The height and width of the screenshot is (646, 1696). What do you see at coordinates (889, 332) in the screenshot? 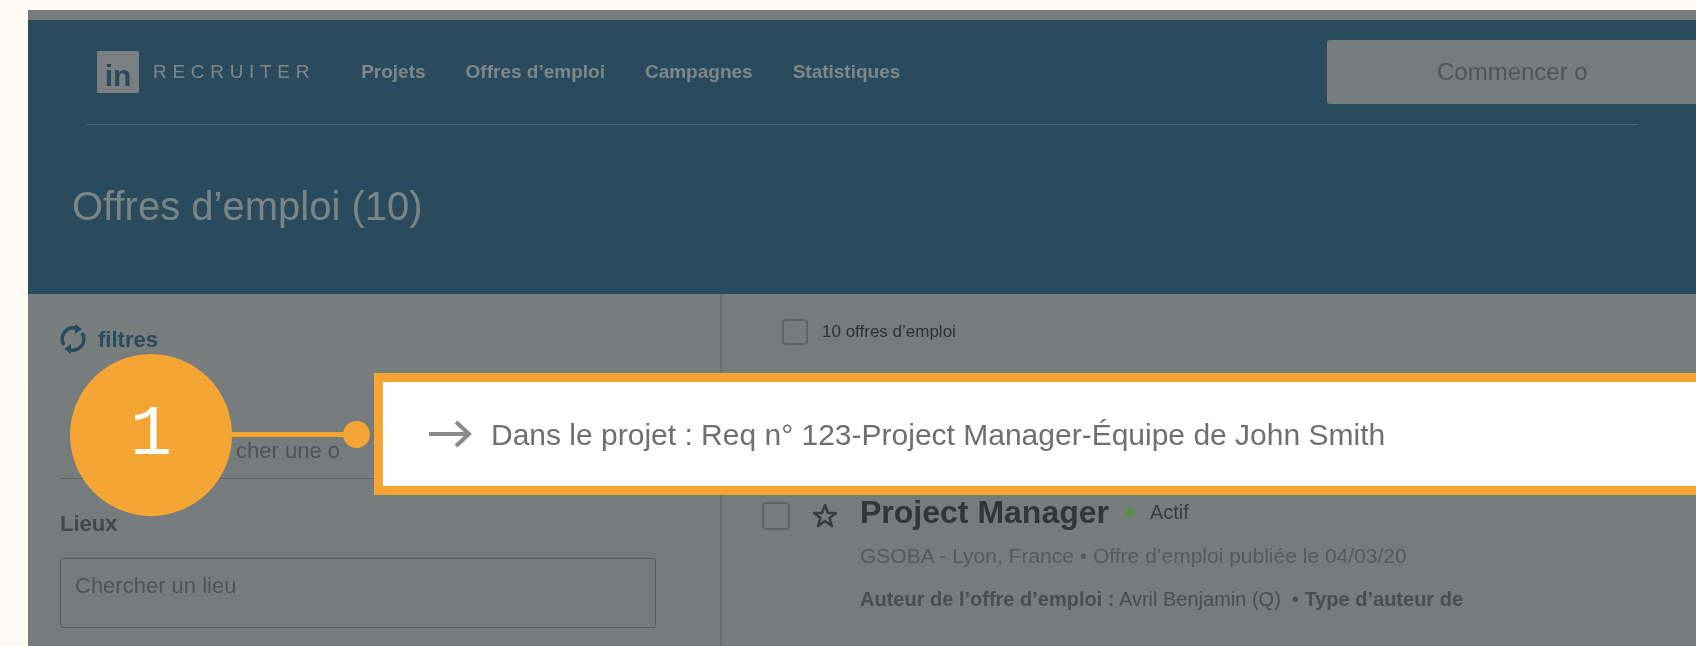
I see `job-count-label: 10 offres d’emploi` at bounding box center [889, 332].